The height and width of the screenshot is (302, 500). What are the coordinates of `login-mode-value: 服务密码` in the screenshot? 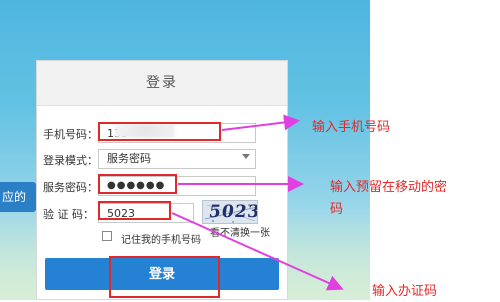 It's located at (129, 158).